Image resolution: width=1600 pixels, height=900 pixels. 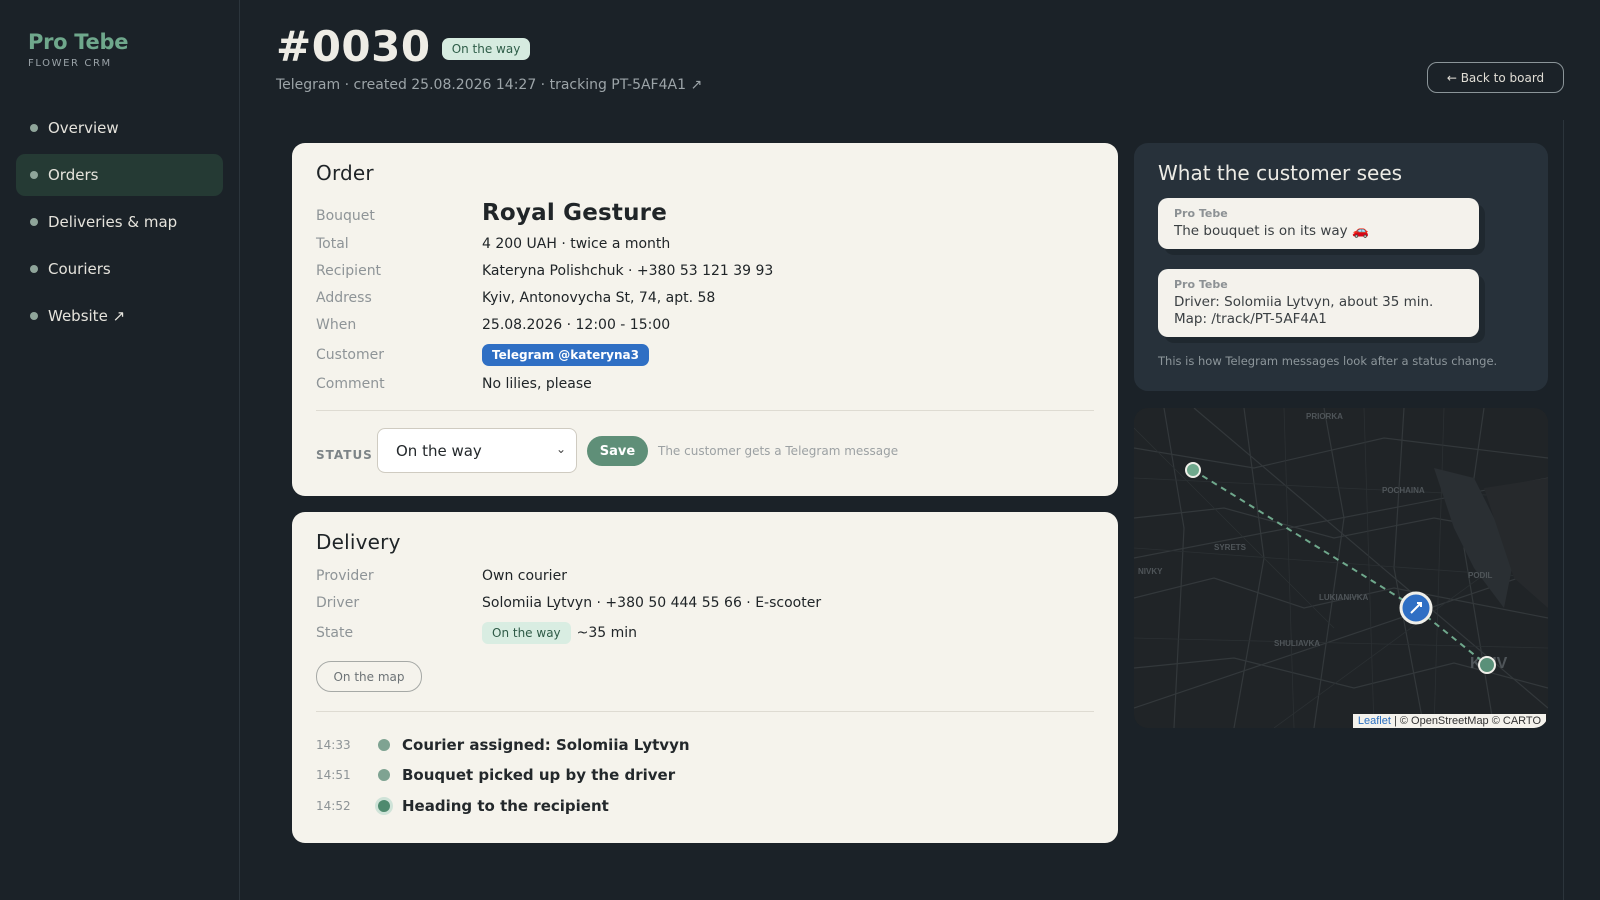 I want to click on customer-row: Customer Telegram @kateryna3, so click(x=482, y=355).